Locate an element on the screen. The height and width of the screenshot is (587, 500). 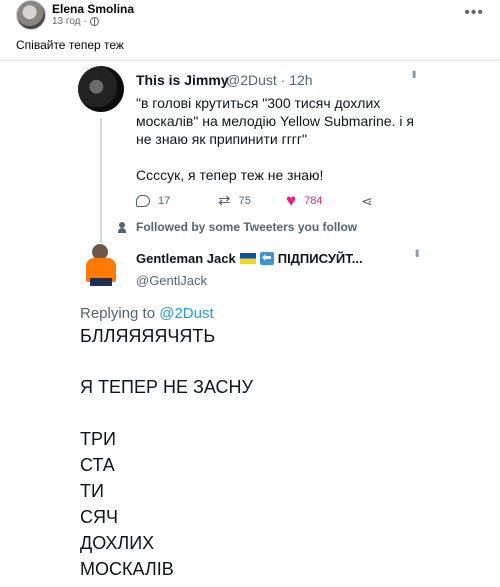
reply-more-icon: ••• is located at coordinates (417, 252).